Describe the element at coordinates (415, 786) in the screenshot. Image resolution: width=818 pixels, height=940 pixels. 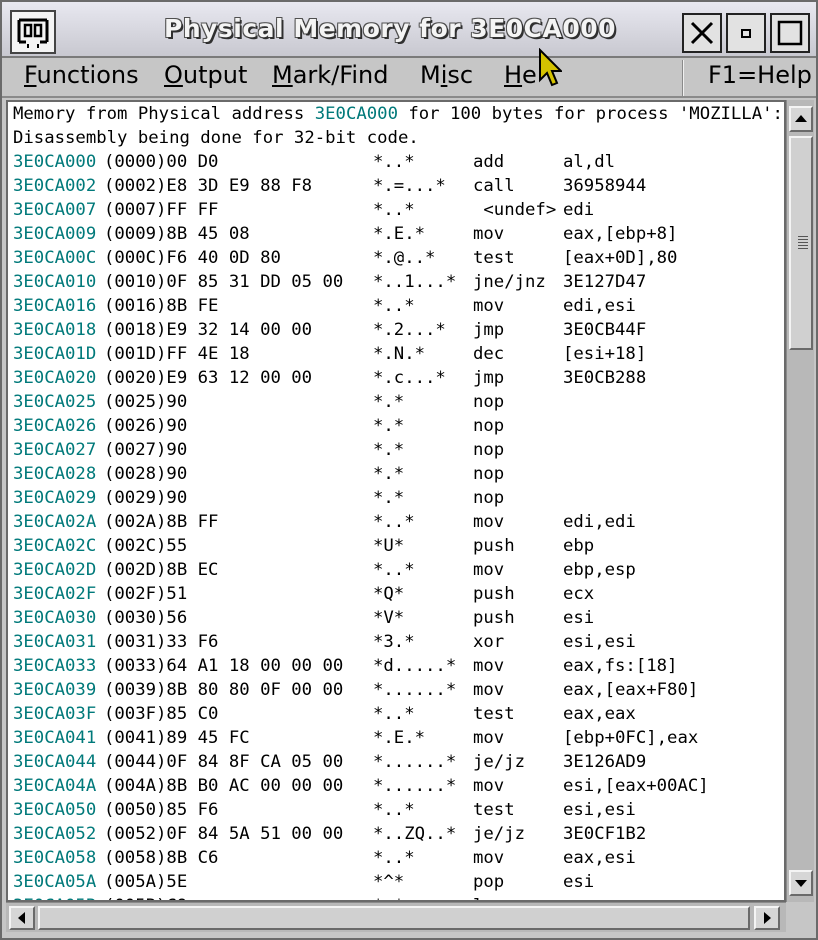
I see `ascii-cell: *......*` at that location.